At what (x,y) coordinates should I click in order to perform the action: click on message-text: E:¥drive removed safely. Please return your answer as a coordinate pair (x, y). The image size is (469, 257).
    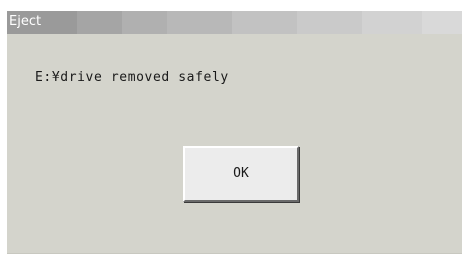
    Looking at the image, I should click on (132, 77).